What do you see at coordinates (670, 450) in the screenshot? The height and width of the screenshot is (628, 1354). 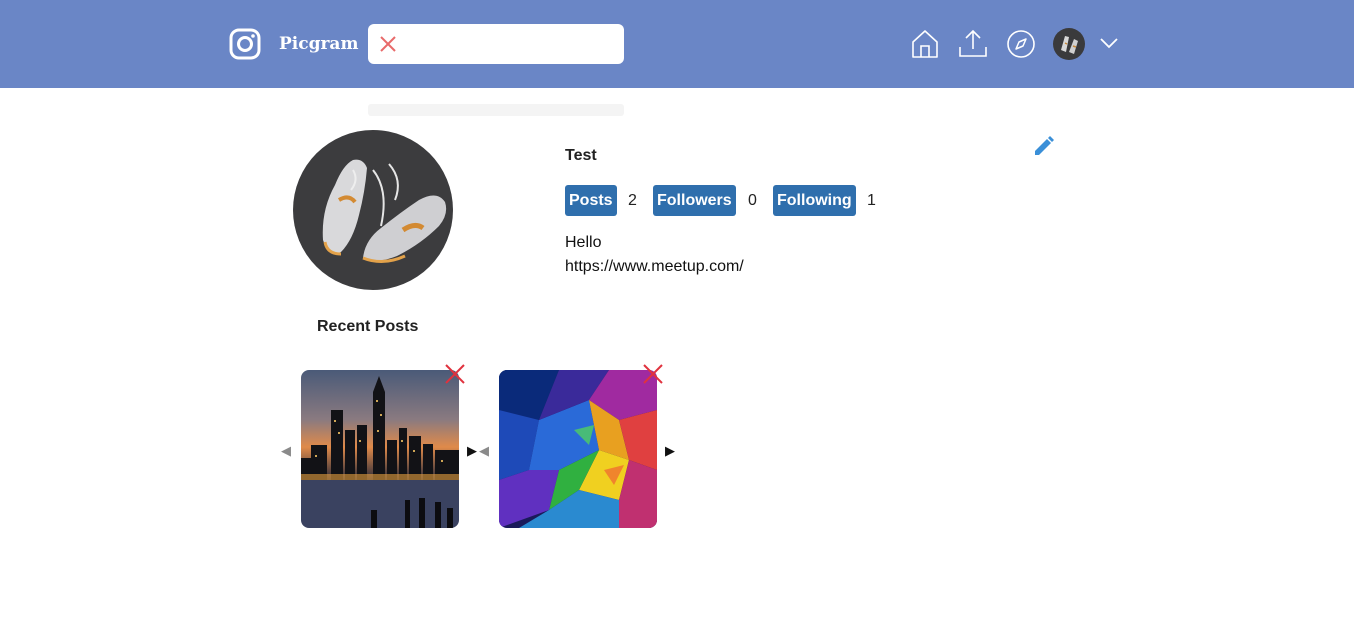 I see `post-2-next-arrow-icon: ▶` at bounding box center [670, 450].